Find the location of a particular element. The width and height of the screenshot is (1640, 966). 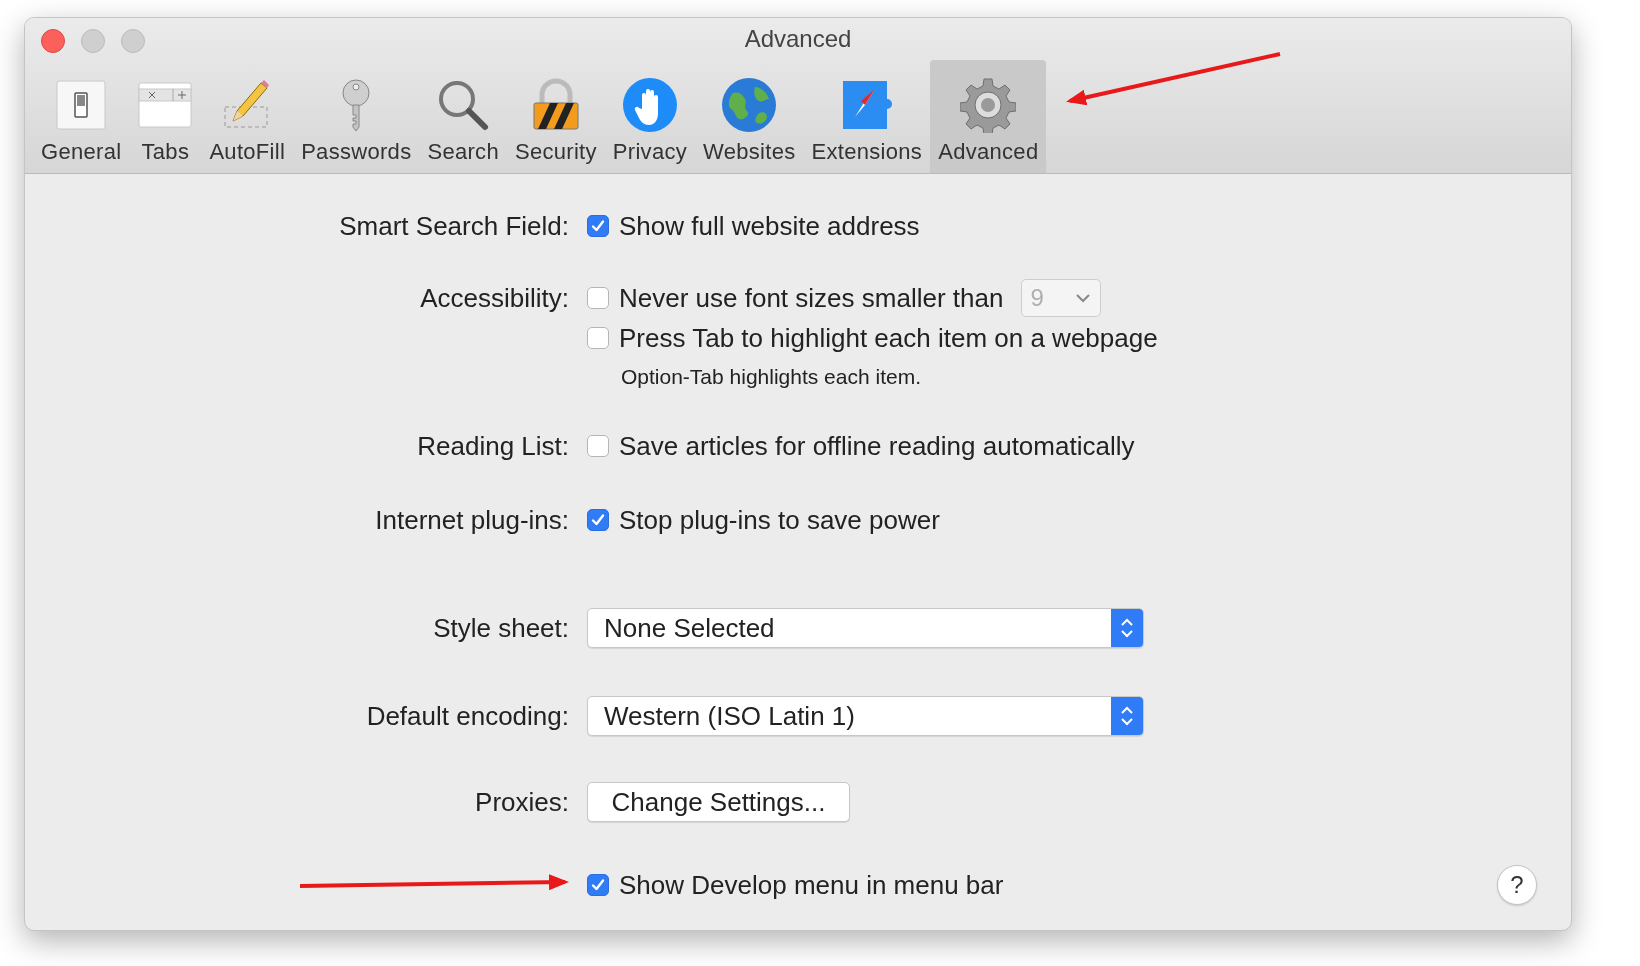

toolbar-tab: Websites is located at coordinates (749, 116).